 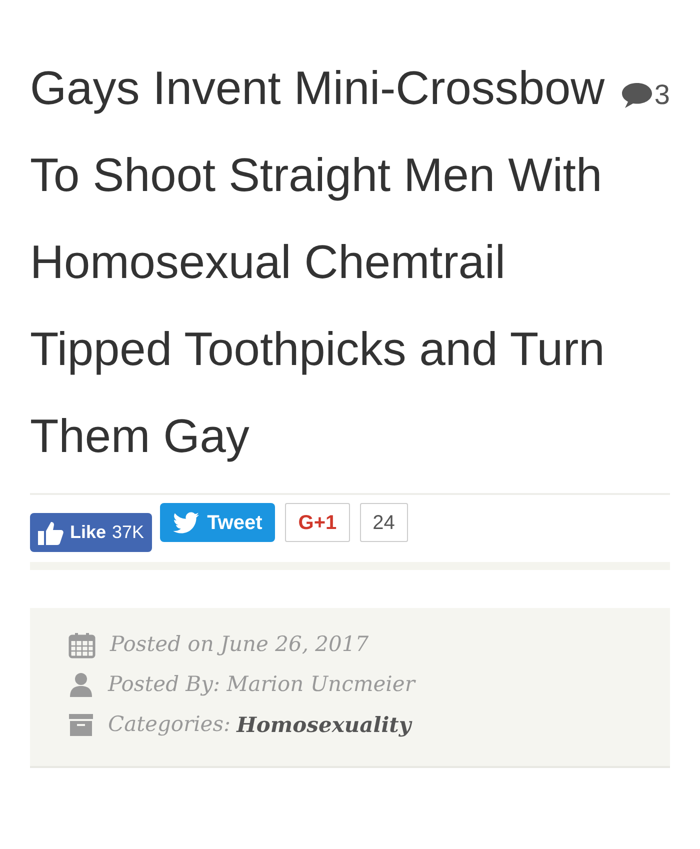 I want to click on share-count: 24, so click(x=384, y=522).